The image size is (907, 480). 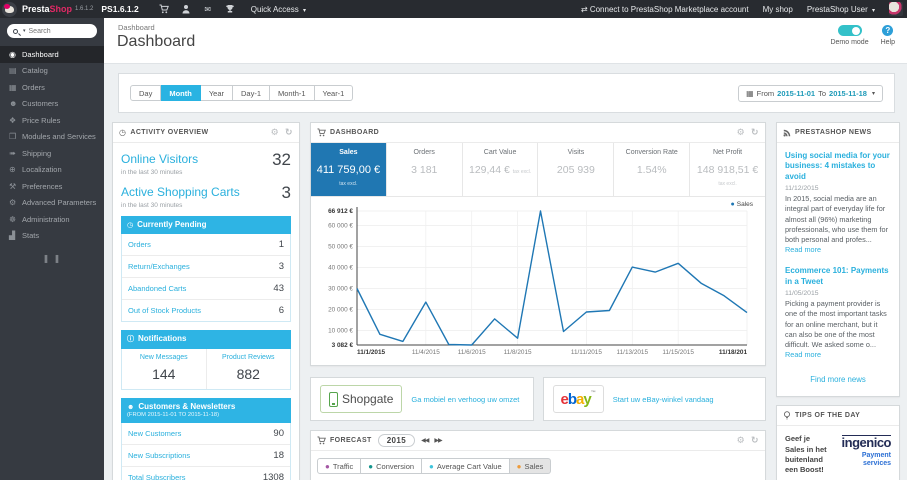 What do you see at coordinates (888, 30) in the screenshot?
I see `help-icon: ?` at bounding box center [888, 30].